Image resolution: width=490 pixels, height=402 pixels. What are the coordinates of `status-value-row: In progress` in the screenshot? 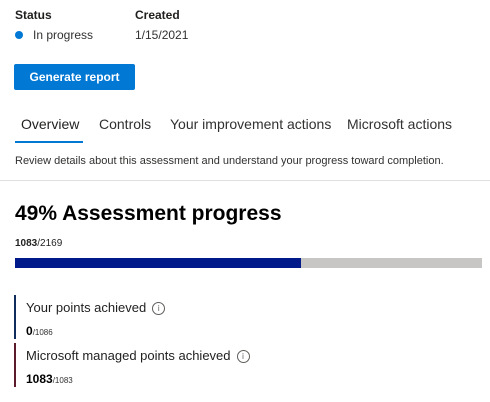 It's located at (54, 35).